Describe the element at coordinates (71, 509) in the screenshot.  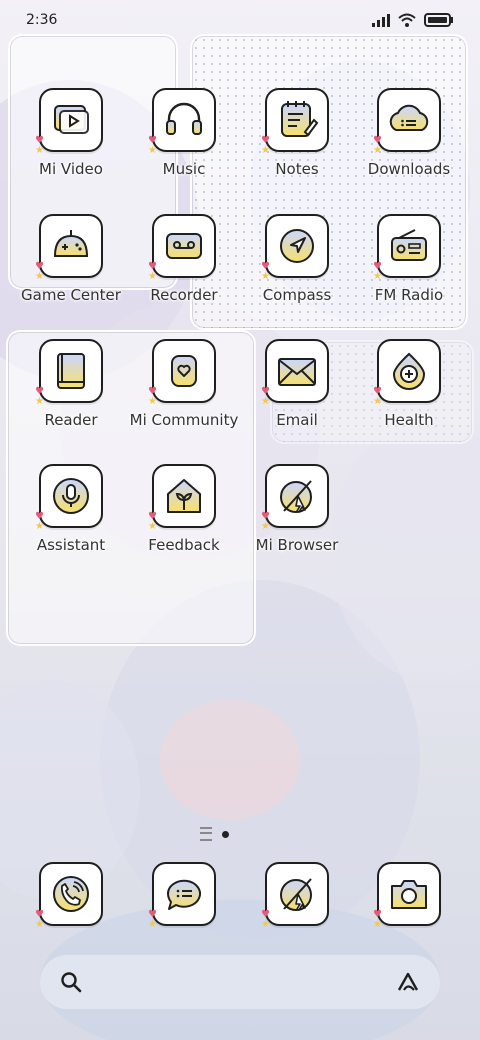
I see `app-assistant: ♥ ★ Assistant` at that location.